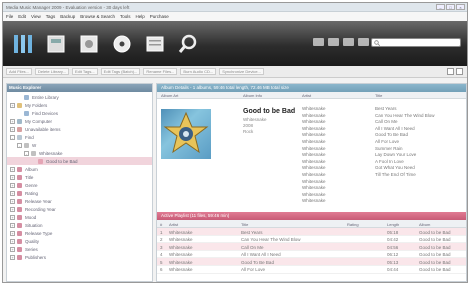  Describe the element at coordinates (450, 7) in the screenshot. I see `maximize-button: □` at that location.